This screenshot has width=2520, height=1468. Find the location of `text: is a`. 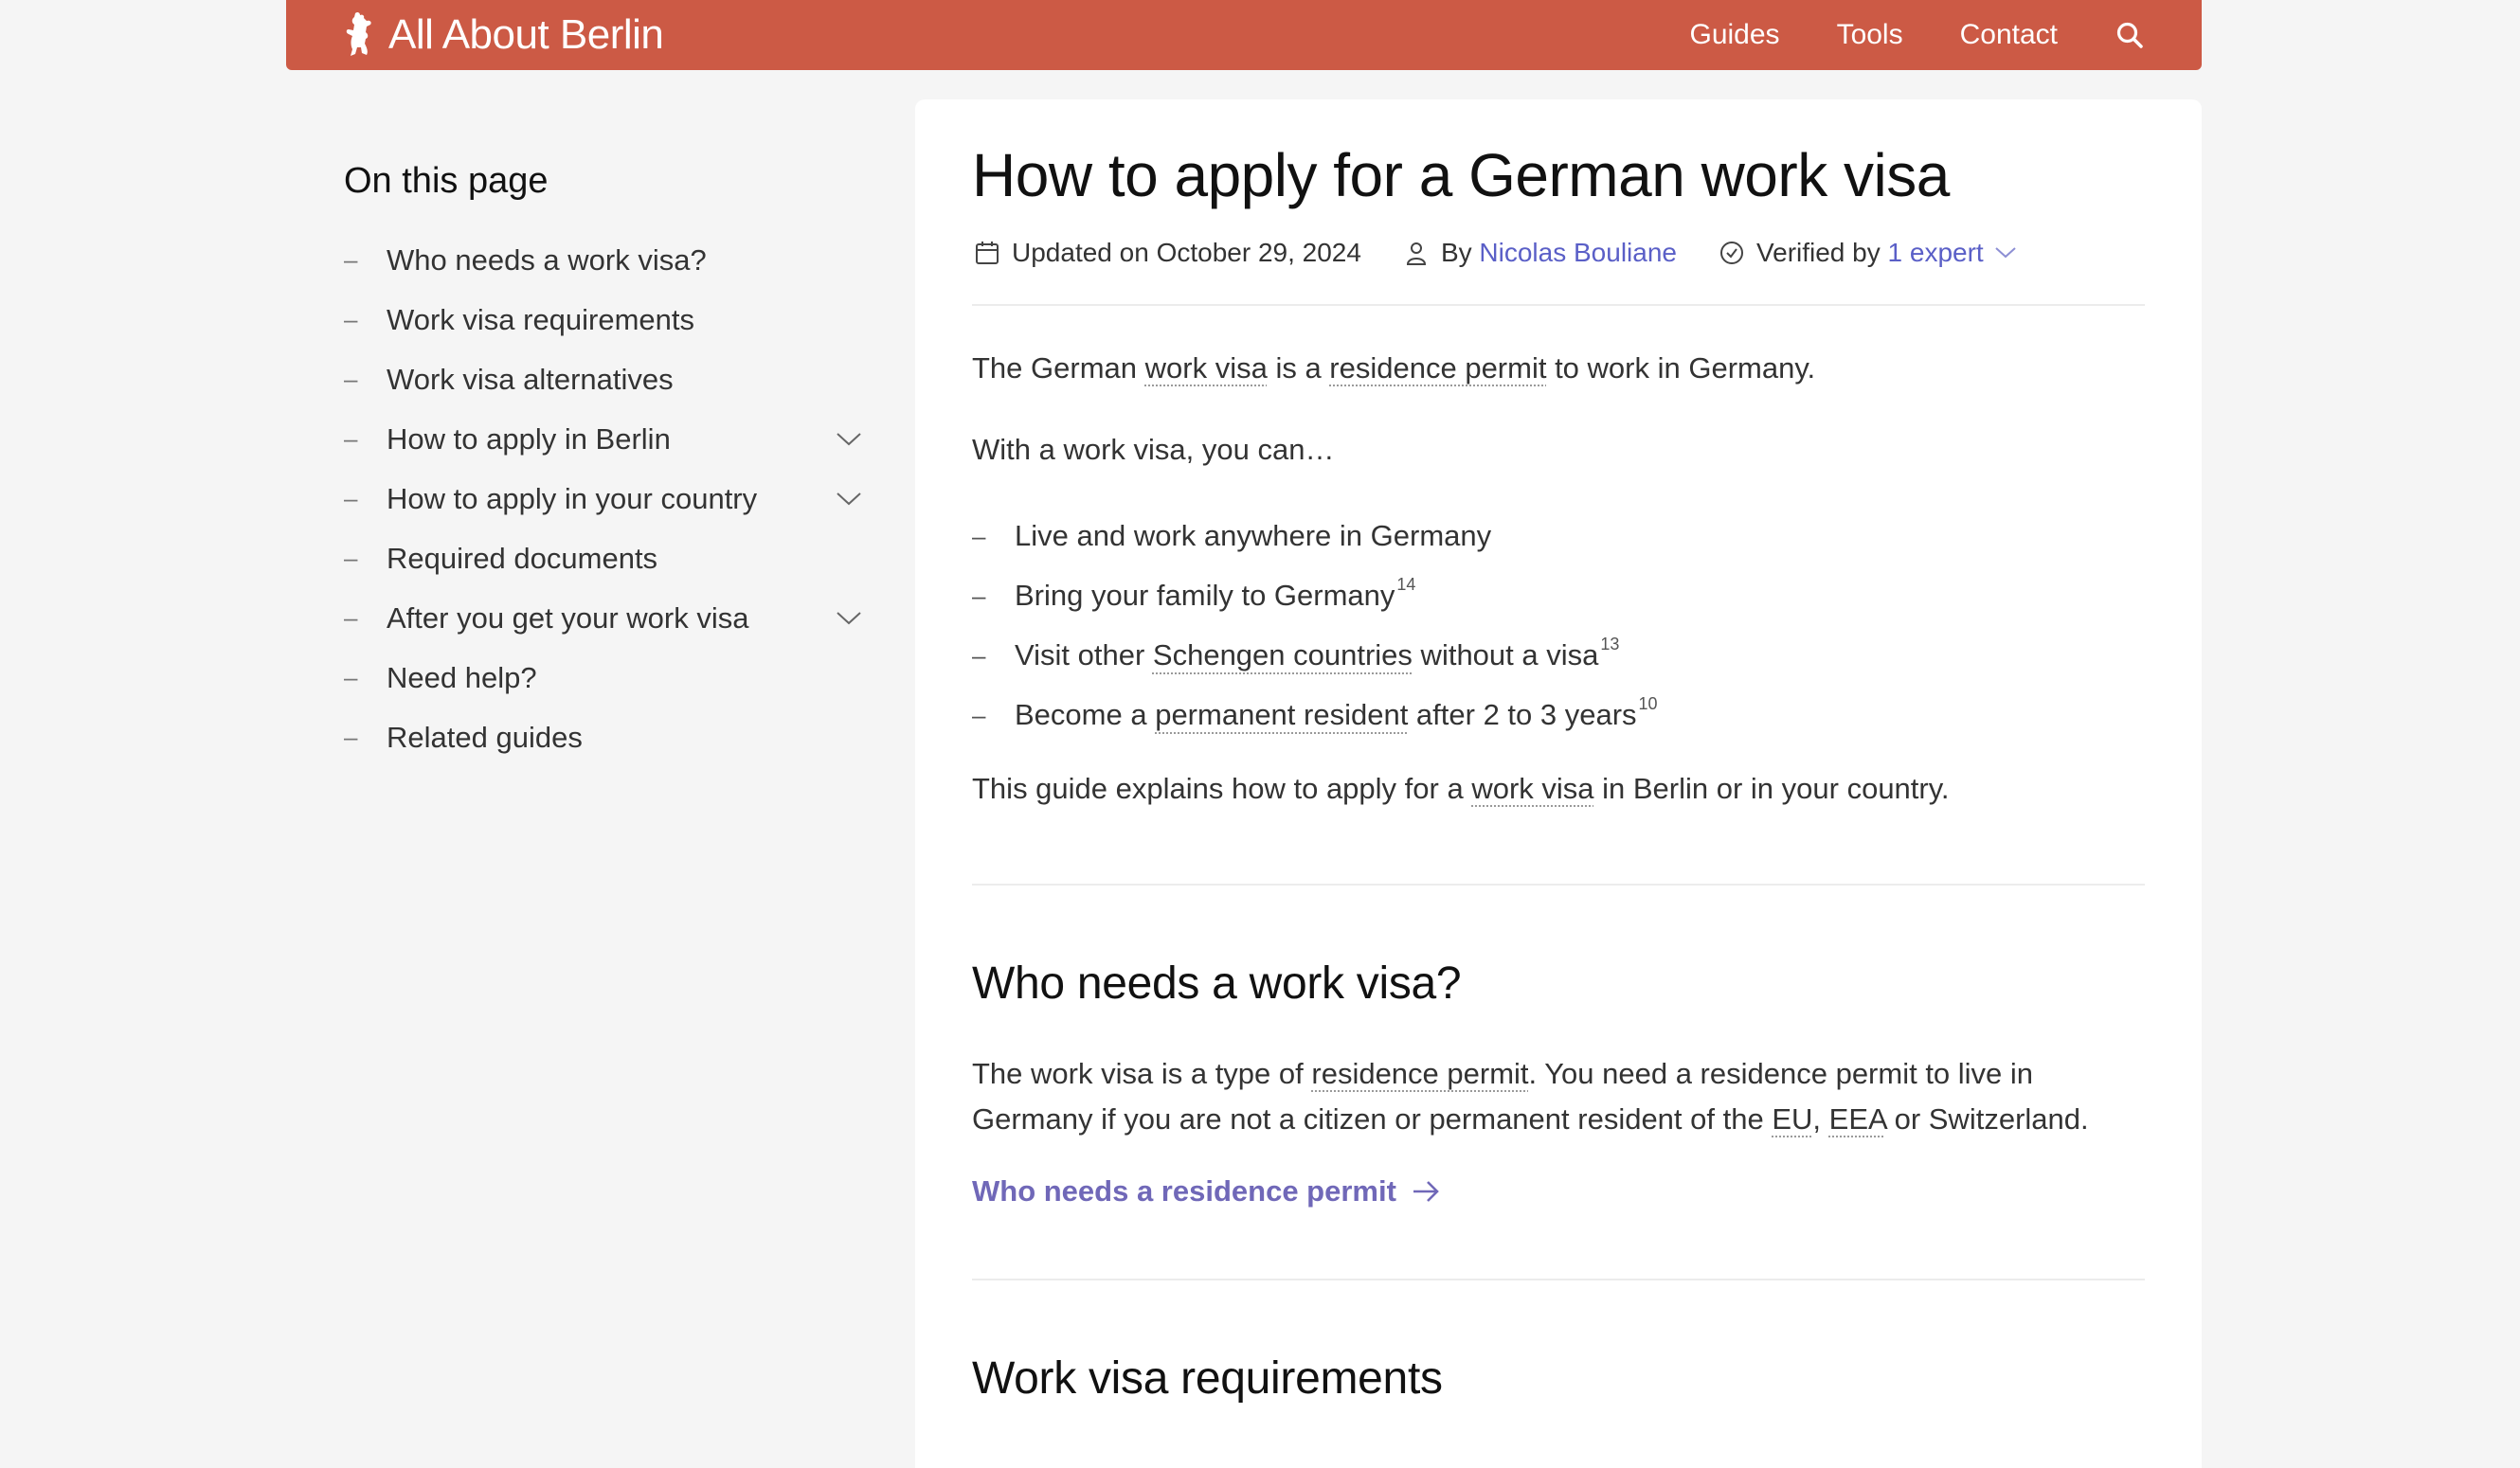

text: is a is located at coordinates (1298, 367).